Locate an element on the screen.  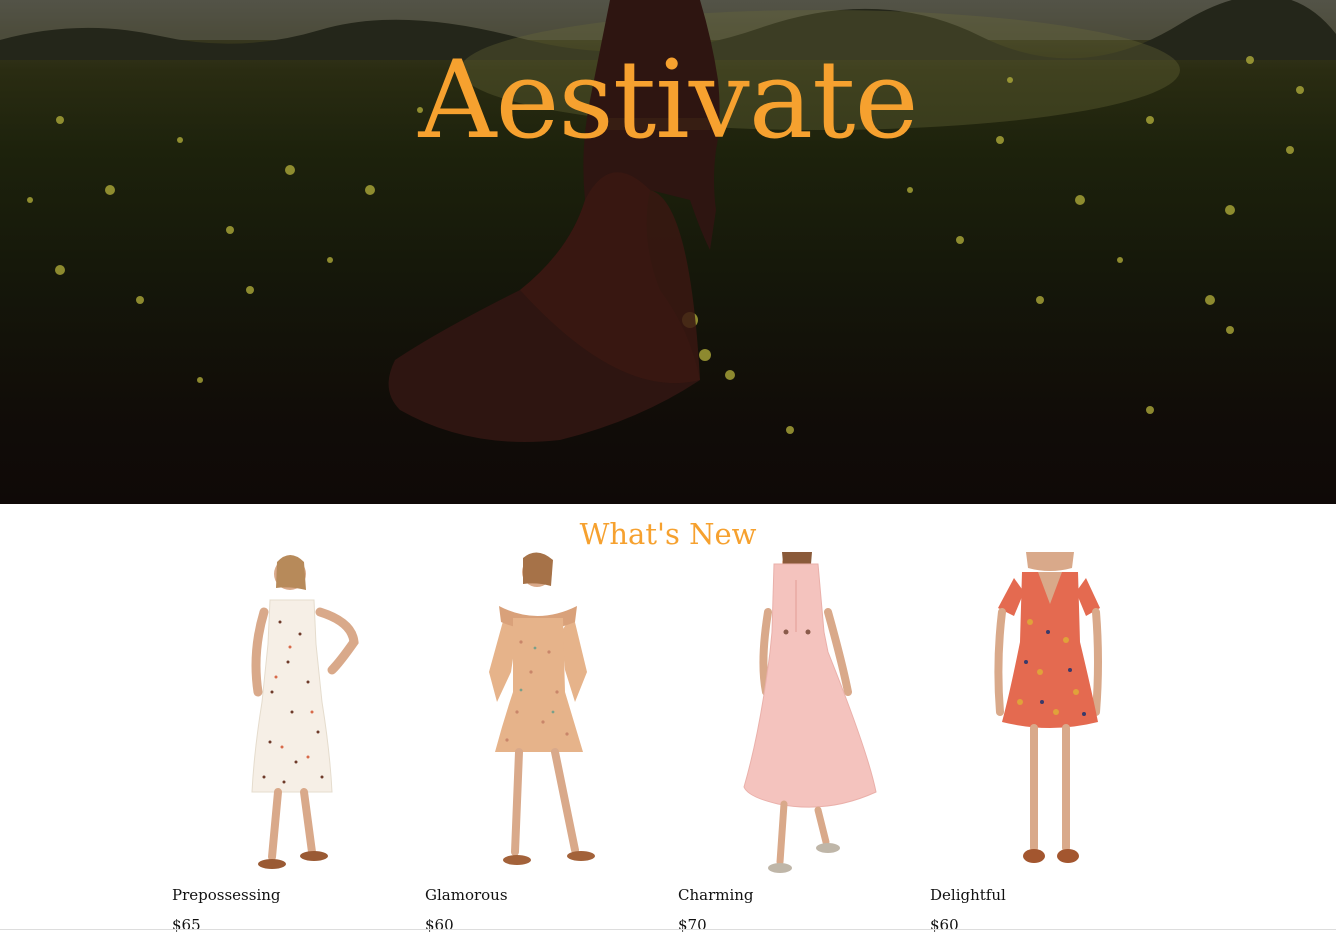
product-card: Prepossessing $65 is located at coordinates (292, 743).